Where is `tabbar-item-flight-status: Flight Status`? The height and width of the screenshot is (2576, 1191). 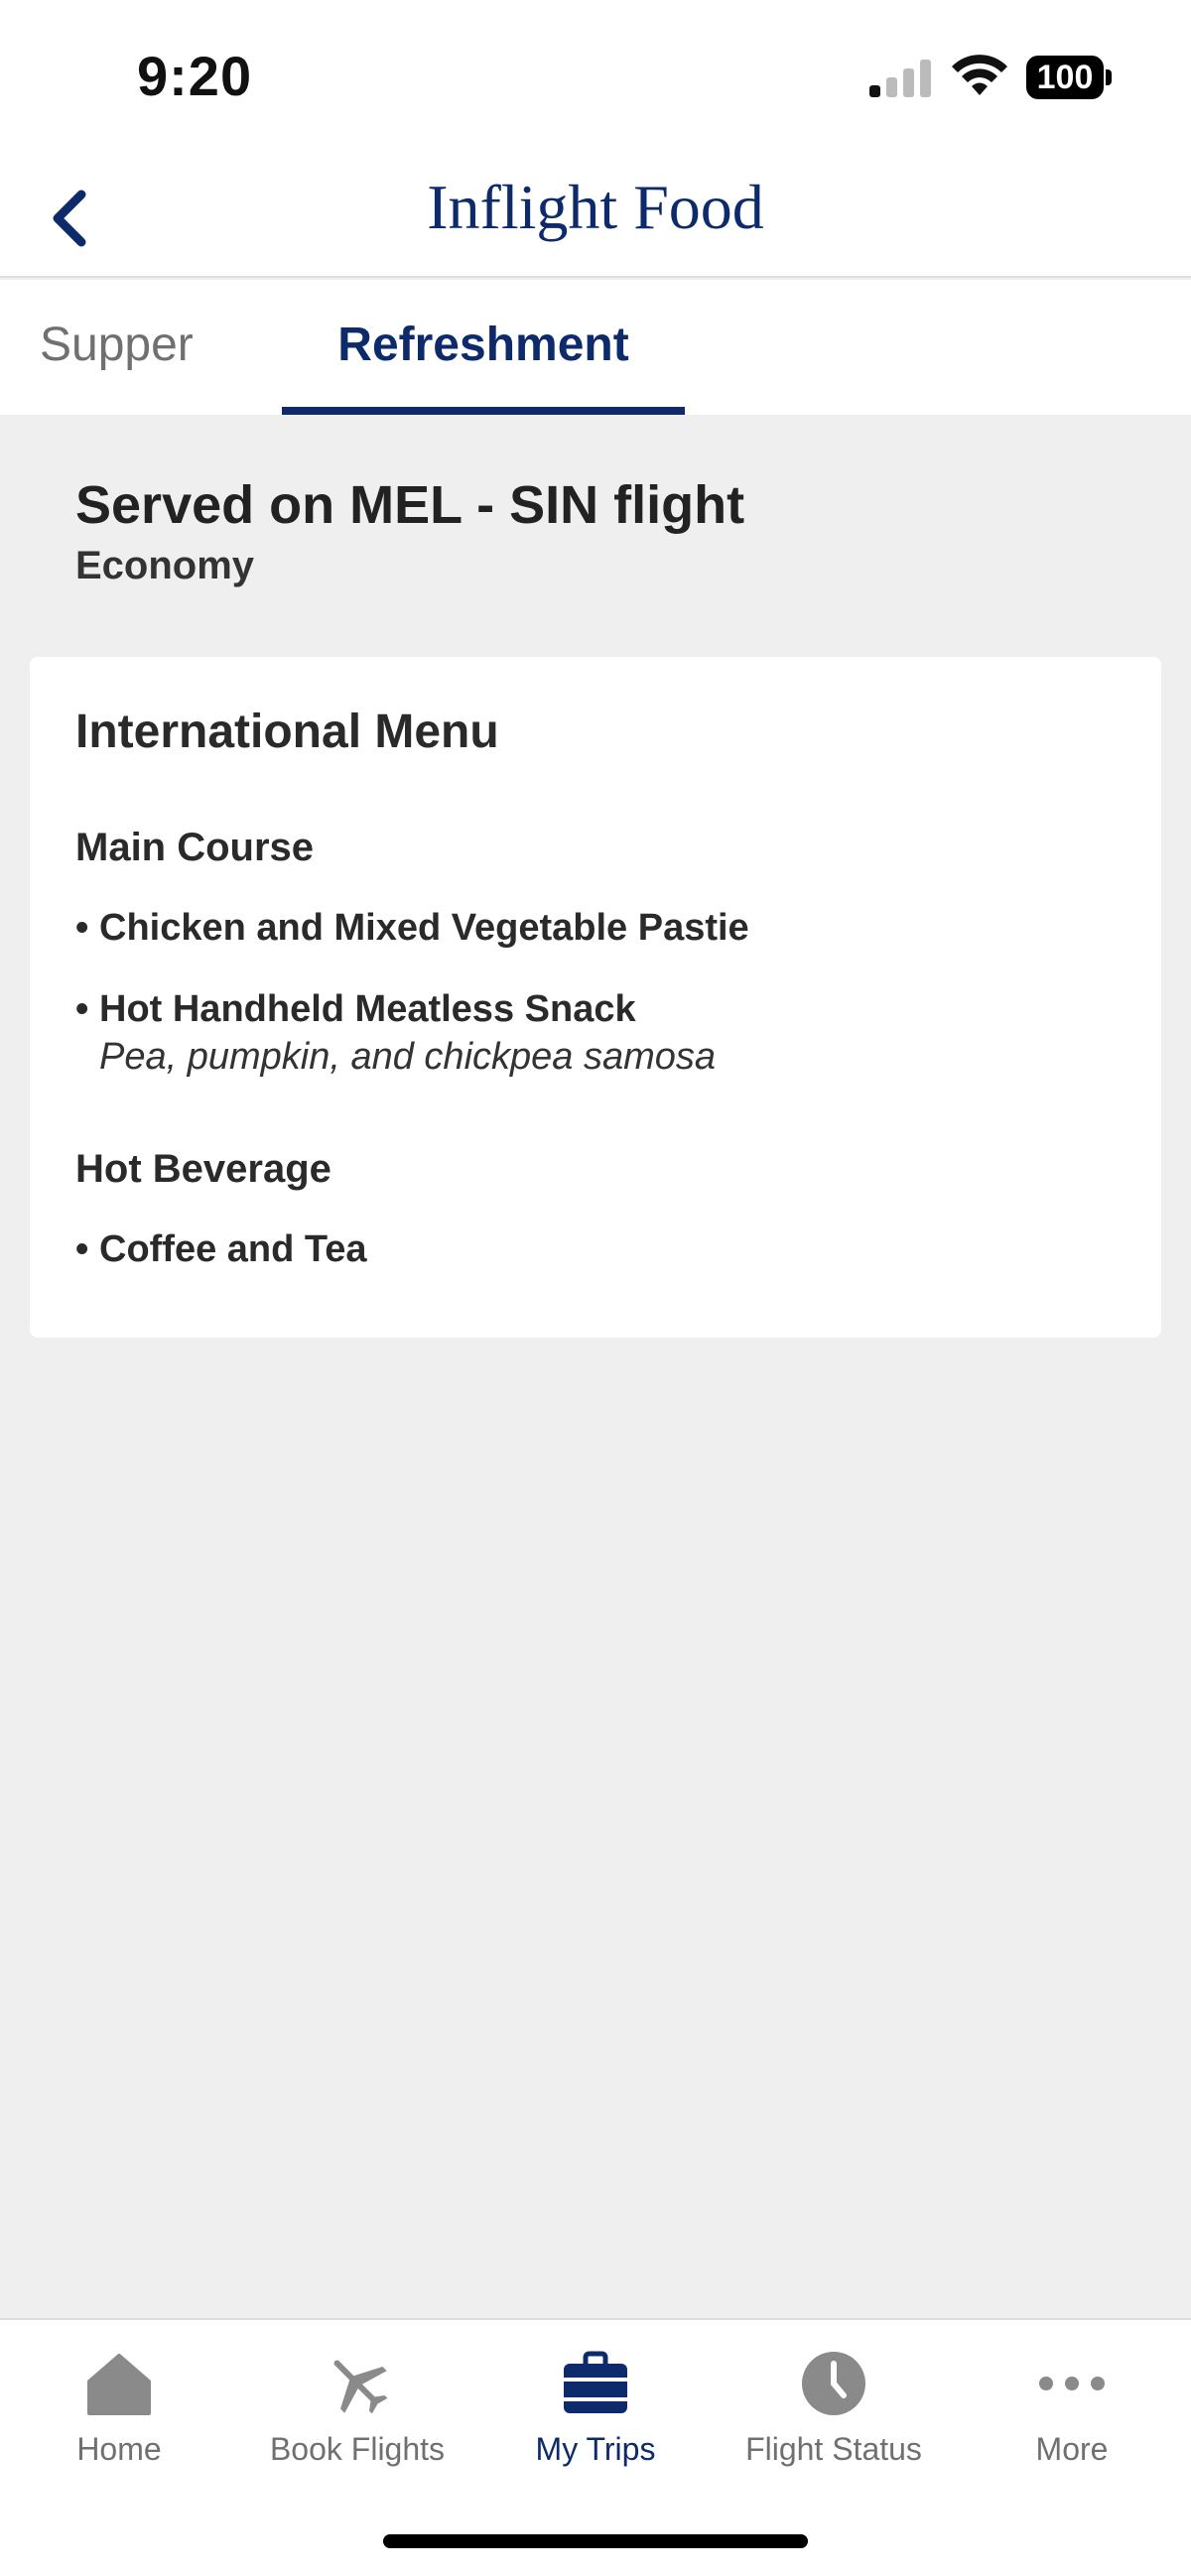
tabbar-item-flight-status: Flight Status is located at coordinates (834, 2410).